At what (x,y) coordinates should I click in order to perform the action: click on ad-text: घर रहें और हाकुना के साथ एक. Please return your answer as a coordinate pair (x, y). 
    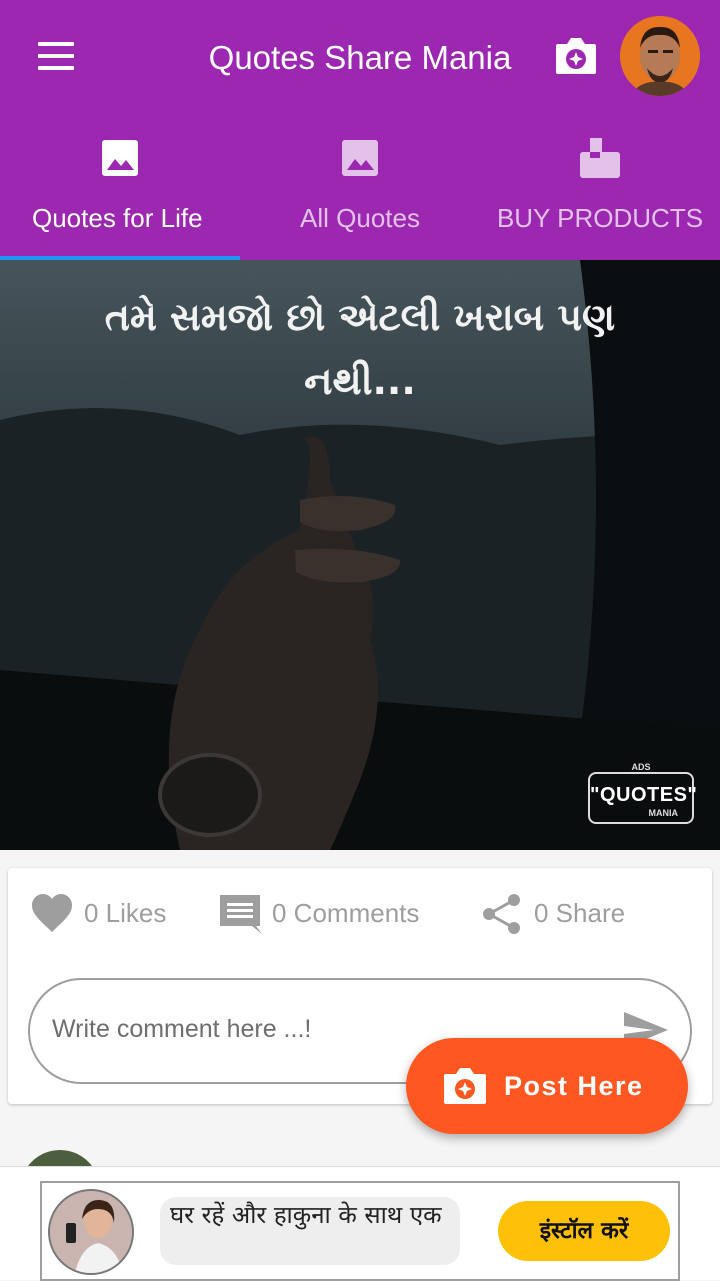
    Looking at the image, I should click on (310, 1231).